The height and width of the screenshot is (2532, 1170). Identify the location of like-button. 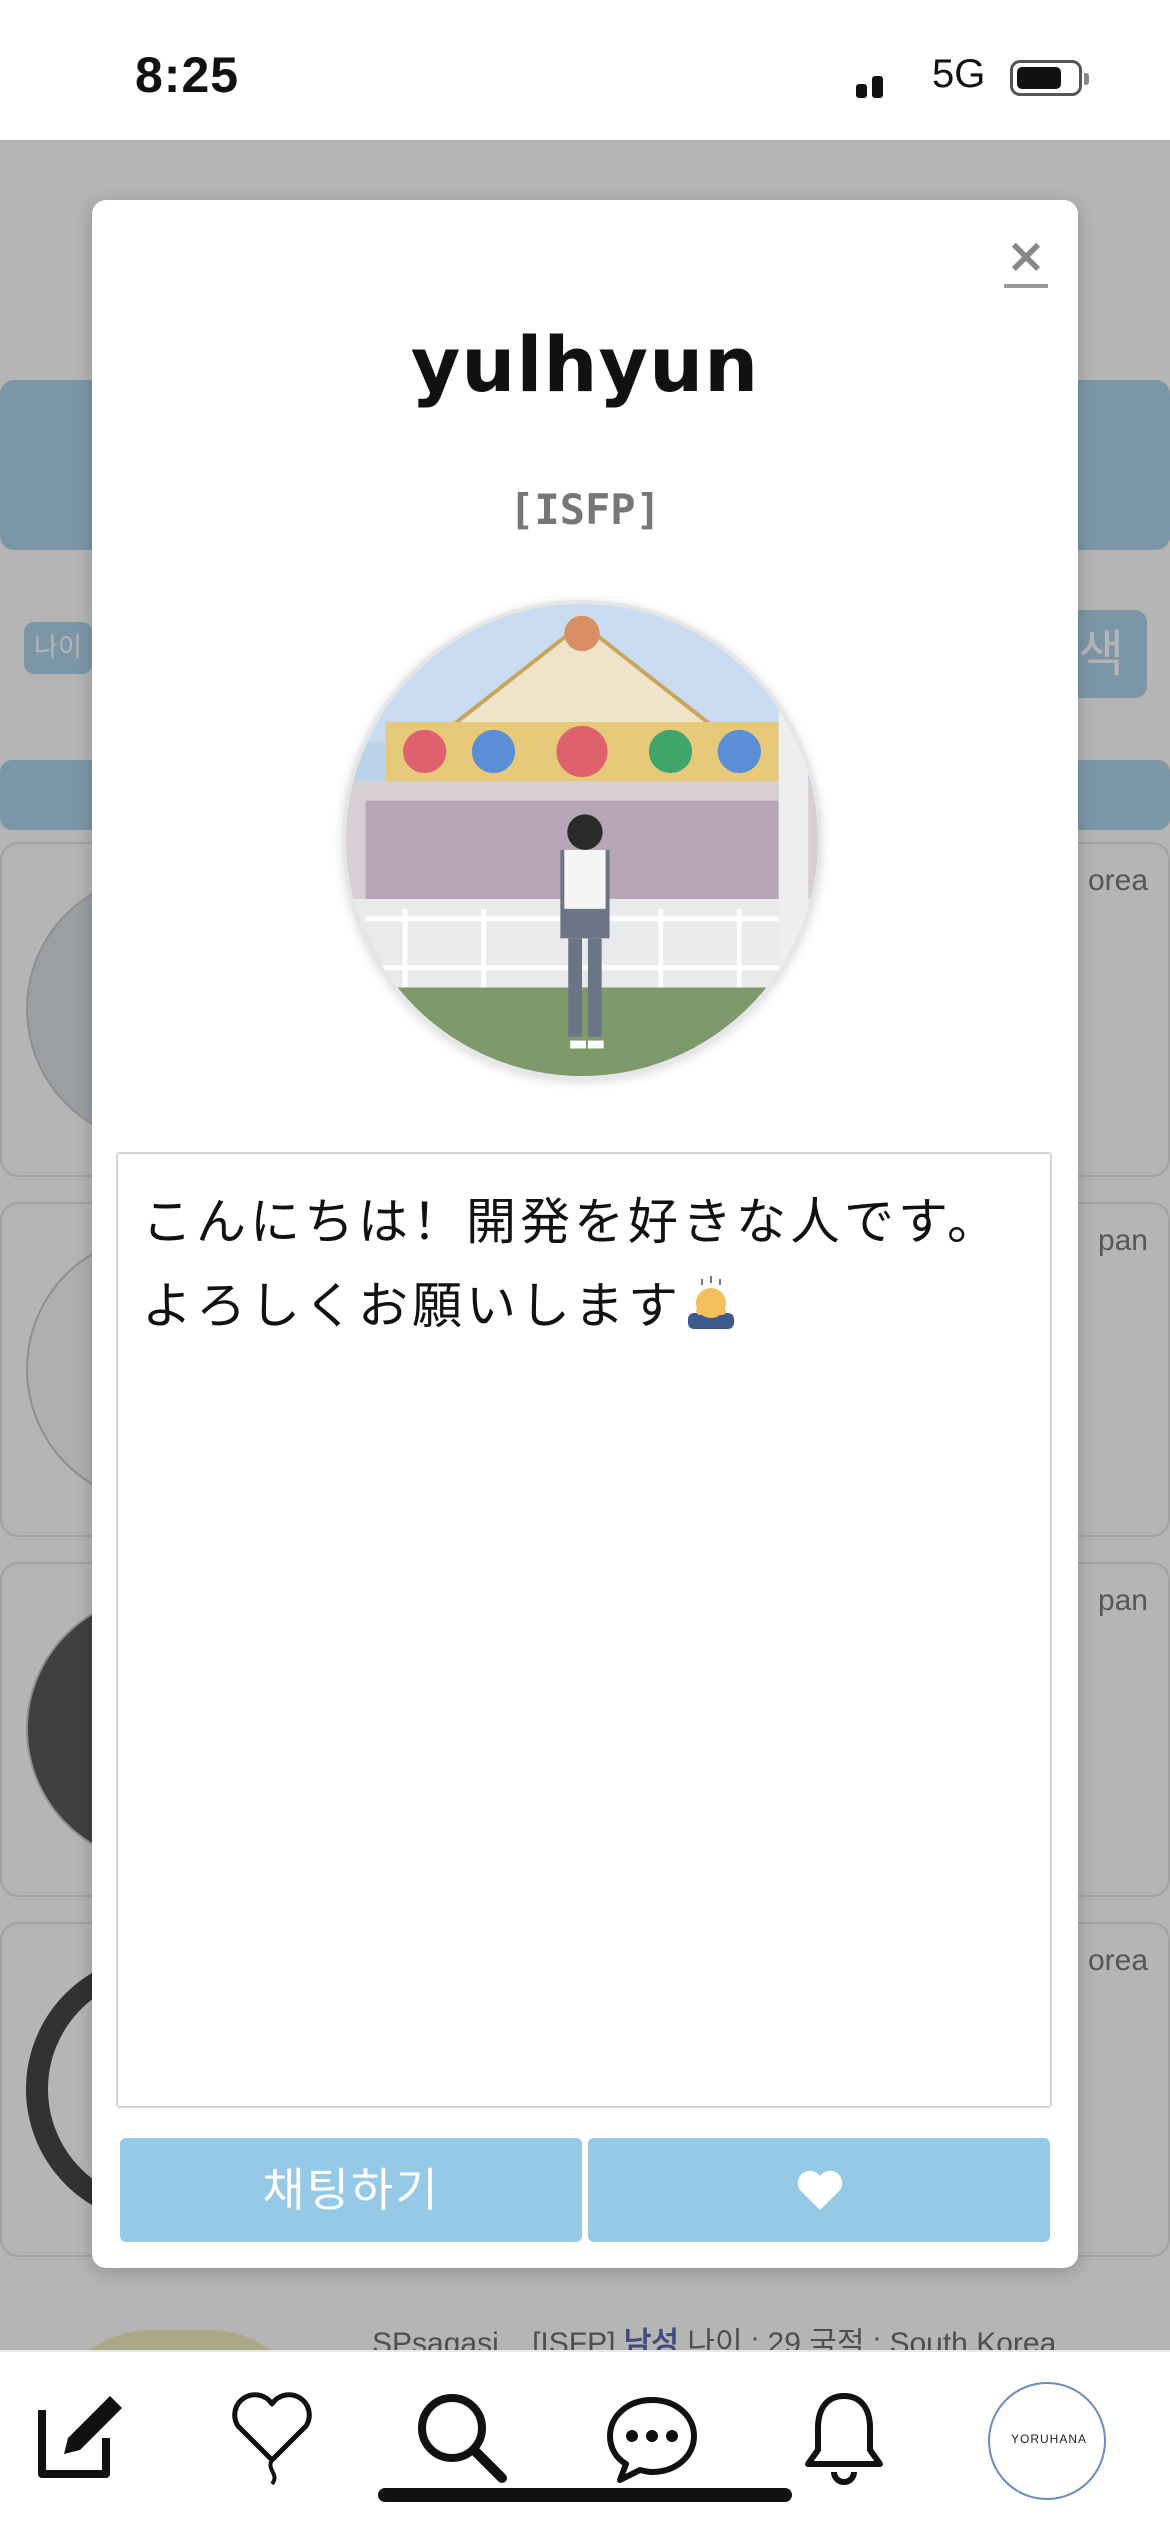
(819, 2190).